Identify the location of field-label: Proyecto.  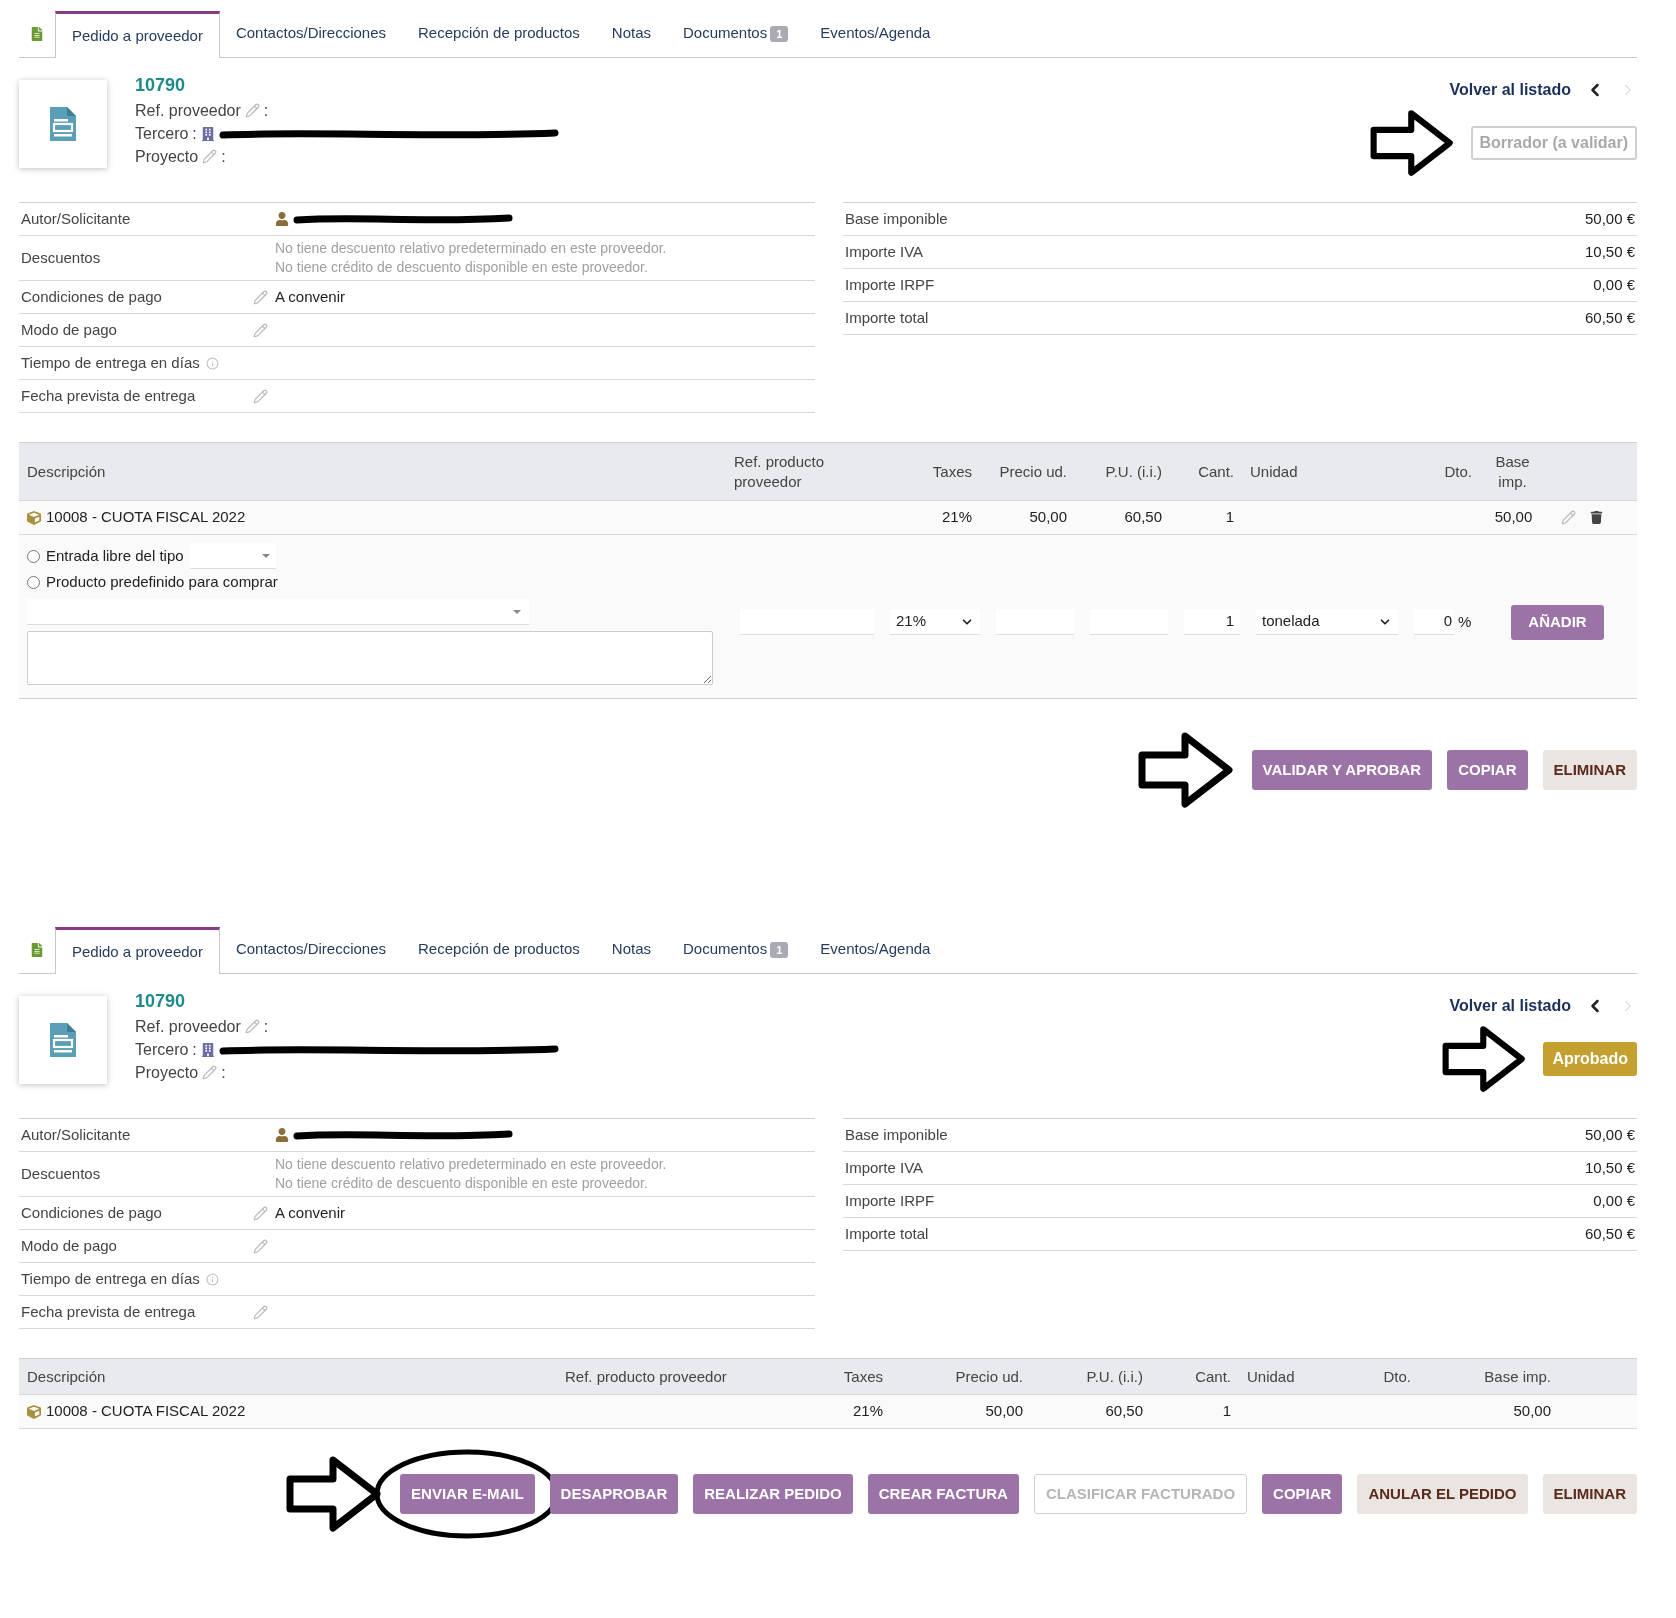
(167, 1073).